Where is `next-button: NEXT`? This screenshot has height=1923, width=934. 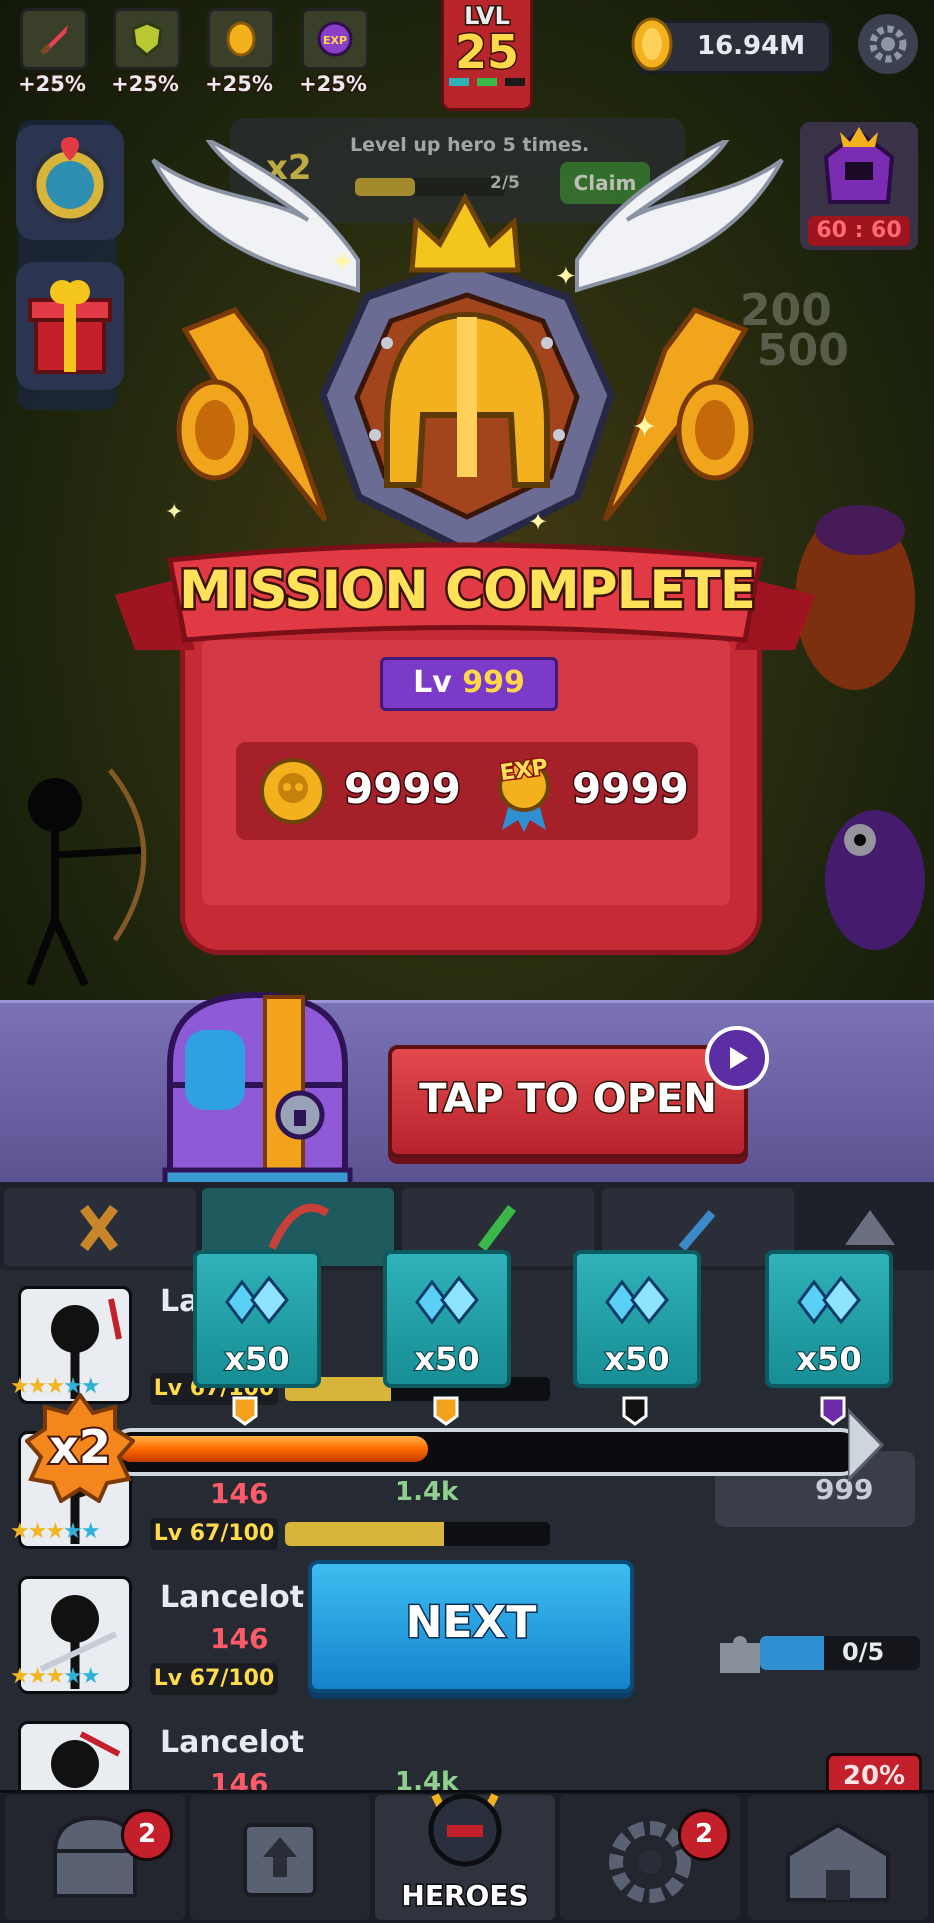 next-button: NEXT is located at coordinates (471, 1626).